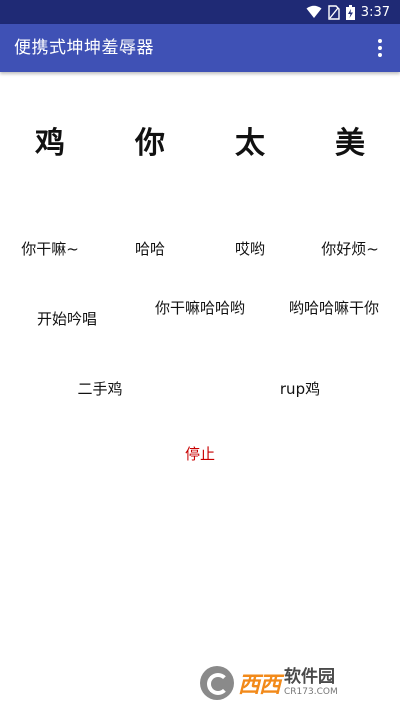  Describe the element at coordinates (347, 249) in the screenshot. I see `sound-button-ni-hao-fan: 你好烦~` at that location.